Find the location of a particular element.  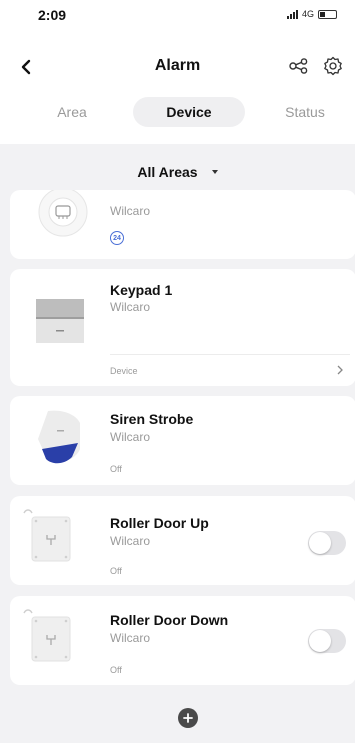

status-time: 2:09 is located at coordinates (52, 15).